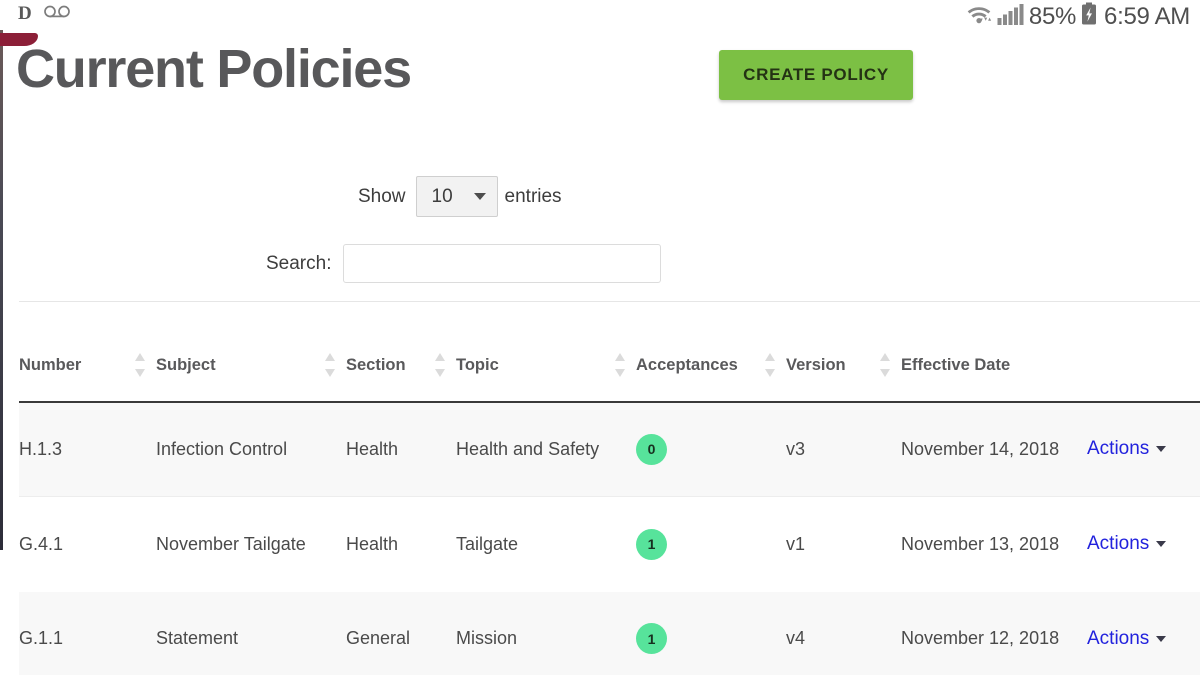 The image size is (1200, 675). Describe the element at coordinates (711, 352) in the screenshot. I see `column-header-acceptances: Acceptances` at that location.